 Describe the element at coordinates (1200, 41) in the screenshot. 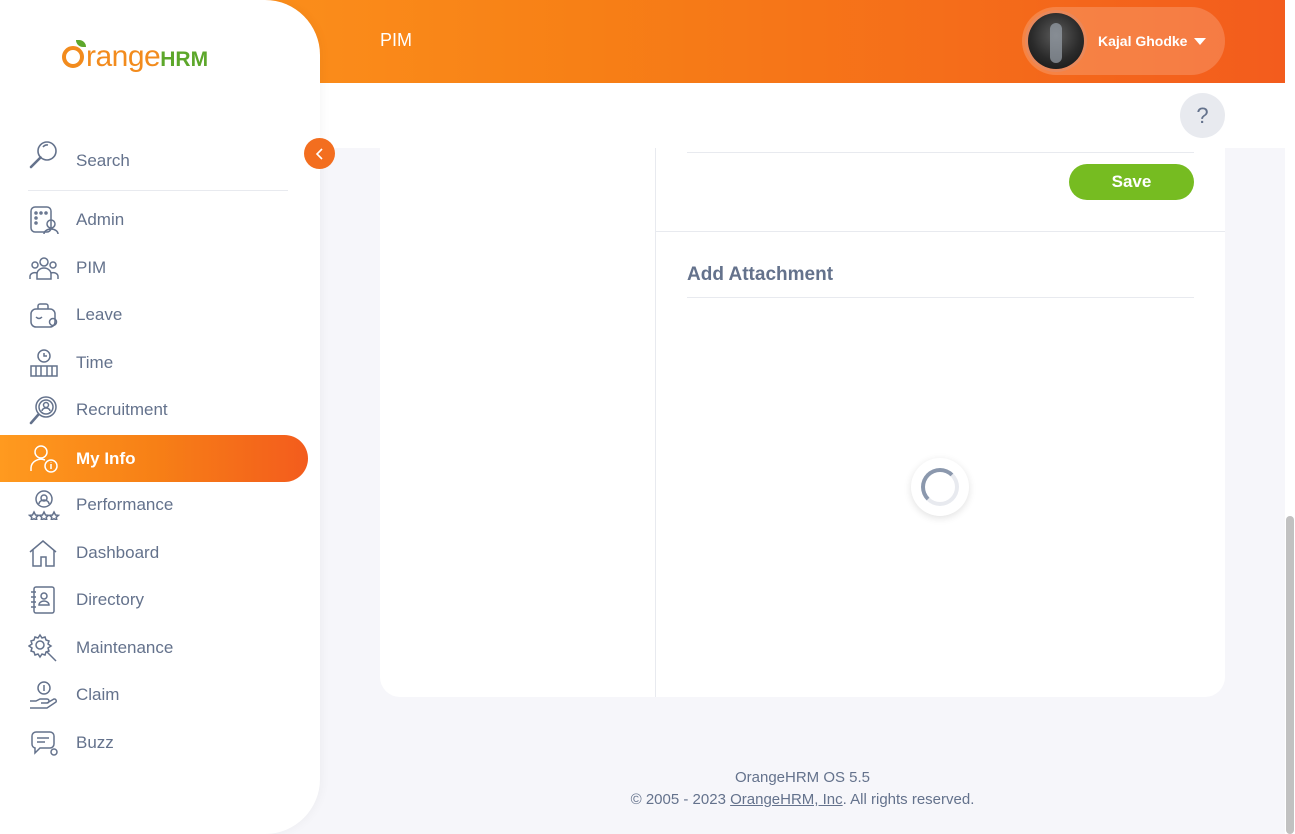

I see `chevron-down-icon` at that location.